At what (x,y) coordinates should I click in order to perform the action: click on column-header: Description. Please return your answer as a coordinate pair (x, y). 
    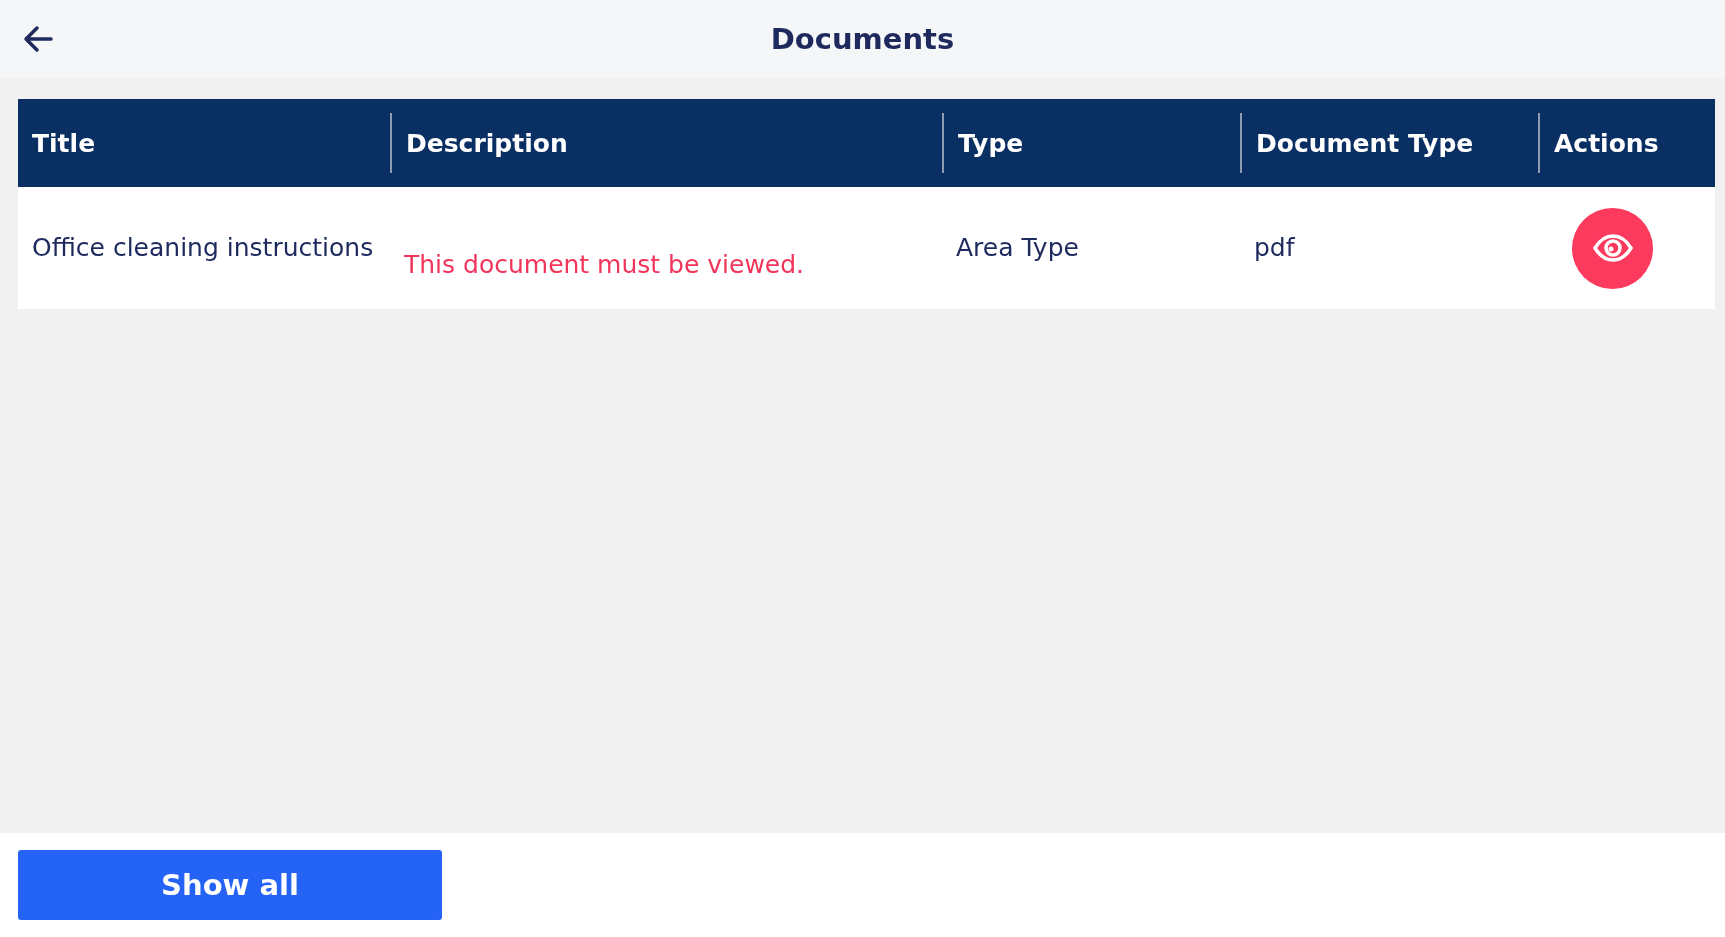
    Looking at the image, I should click on (666, 143).